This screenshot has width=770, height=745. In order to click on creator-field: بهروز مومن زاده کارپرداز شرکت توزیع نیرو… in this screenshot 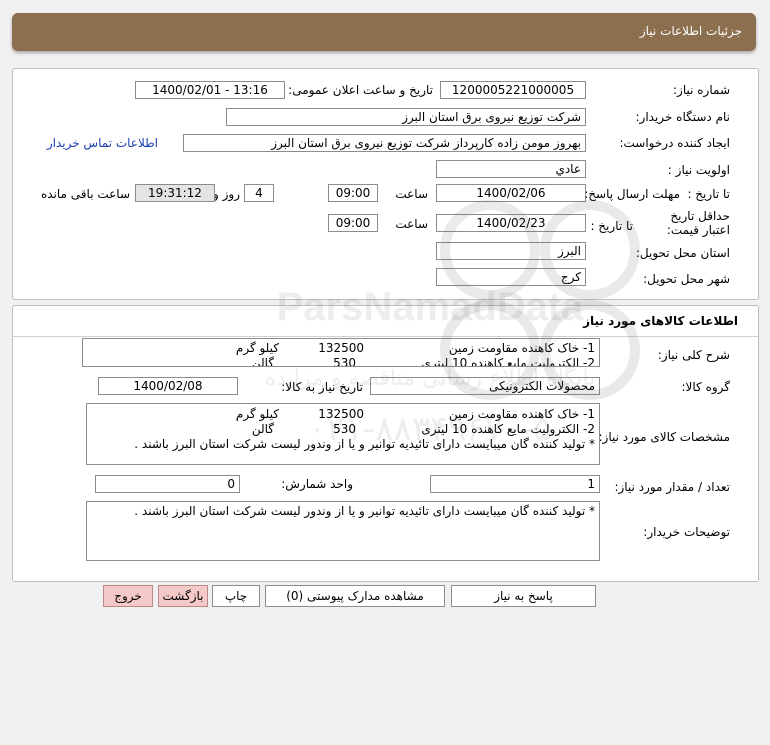, I will do `click(384, 143)`.